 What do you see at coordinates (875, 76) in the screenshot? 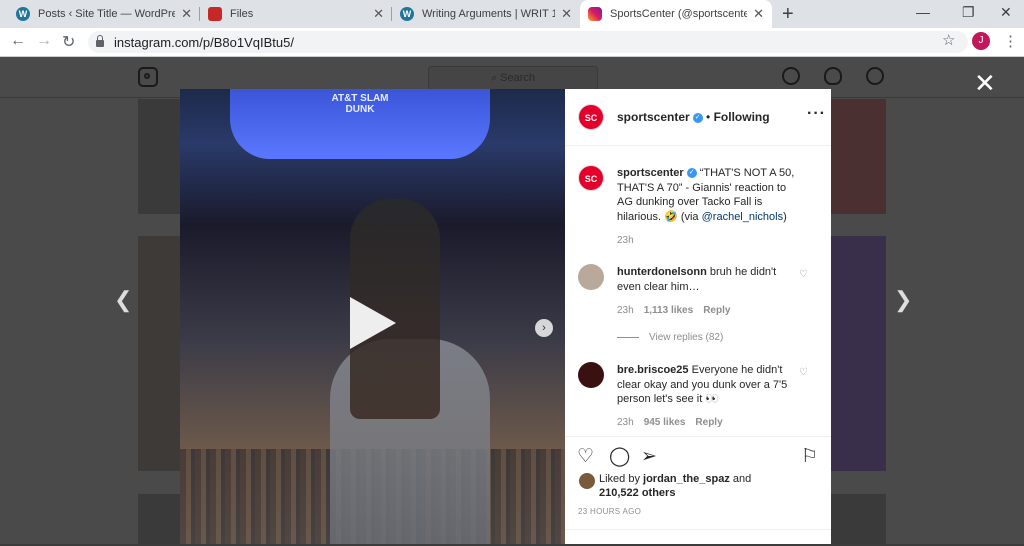
I see `profile-icon` at bounding box center [875, 76].